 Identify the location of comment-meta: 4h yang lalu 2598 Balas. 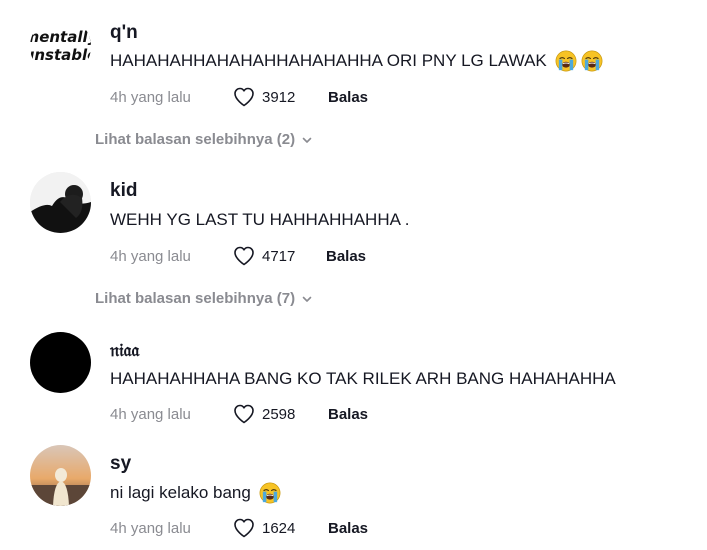
(239, 414).